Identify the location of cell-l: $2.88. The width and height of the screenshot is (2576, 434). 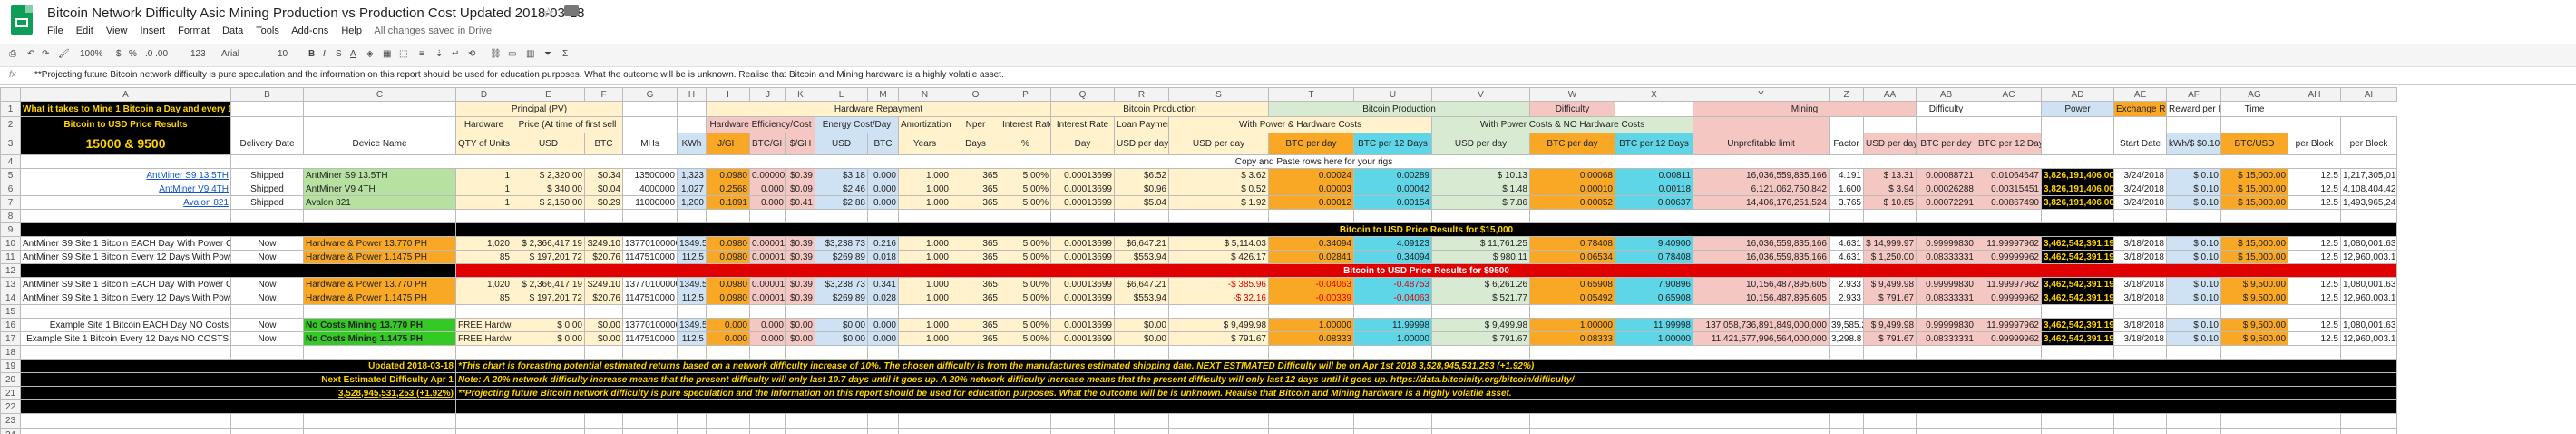
(841, 202).